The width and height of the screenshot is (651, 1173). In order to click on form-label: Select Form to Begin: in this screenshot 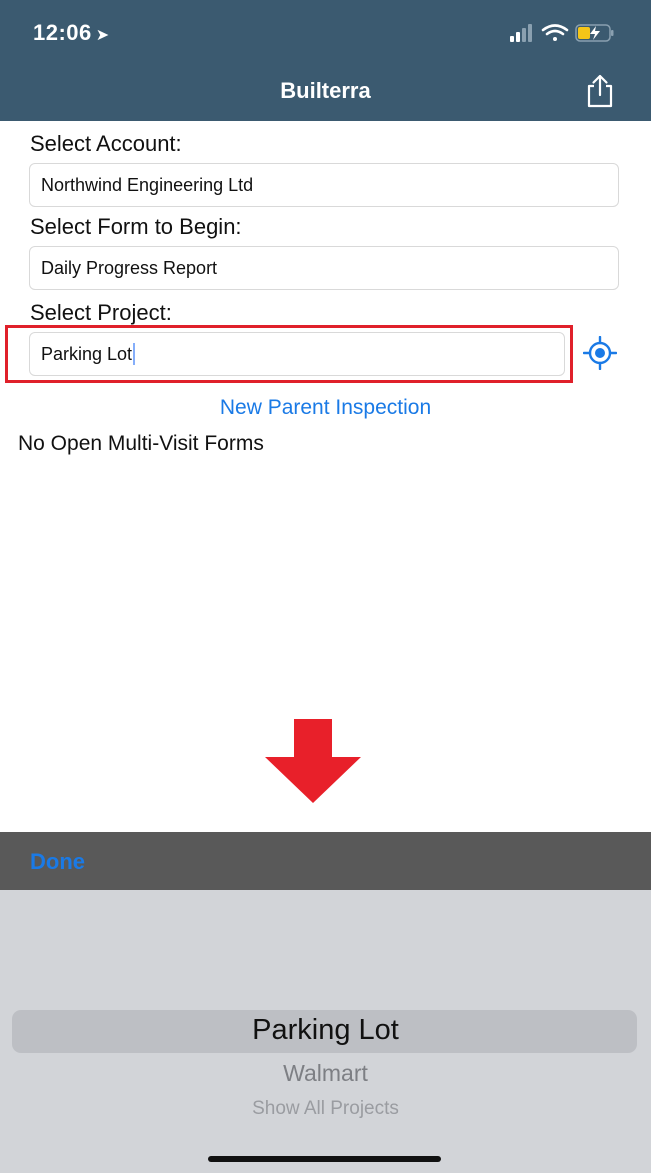, I will do `click(136, 226)`.